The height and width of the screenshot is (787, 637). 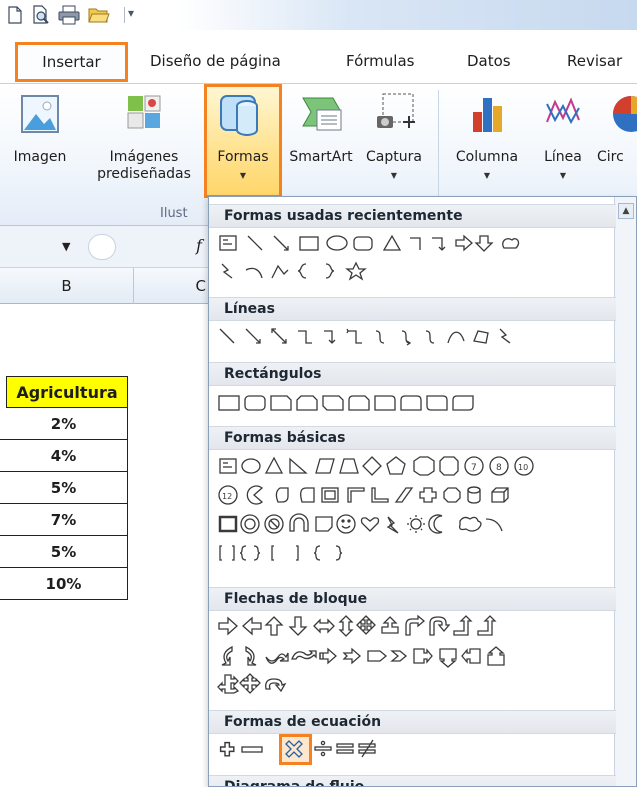 I want to click on circular-button: Circ, so click(x=617, y=129).